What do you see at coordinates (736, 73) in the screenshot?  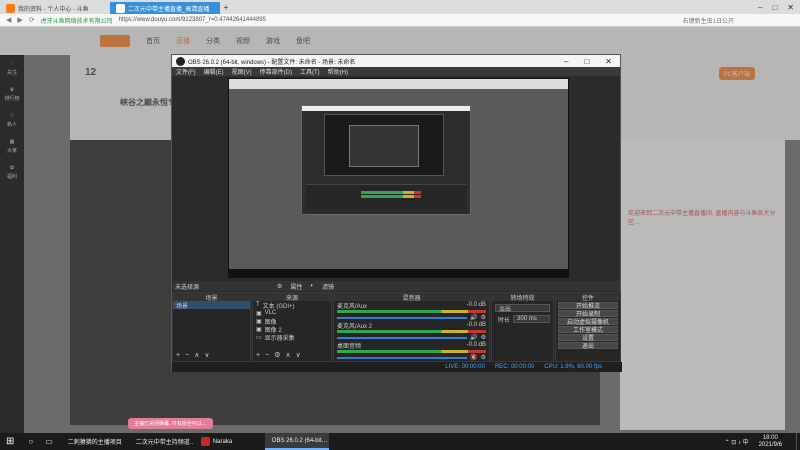 I see `pc-client-button: PC客户端` at bounding box center [736, 73].